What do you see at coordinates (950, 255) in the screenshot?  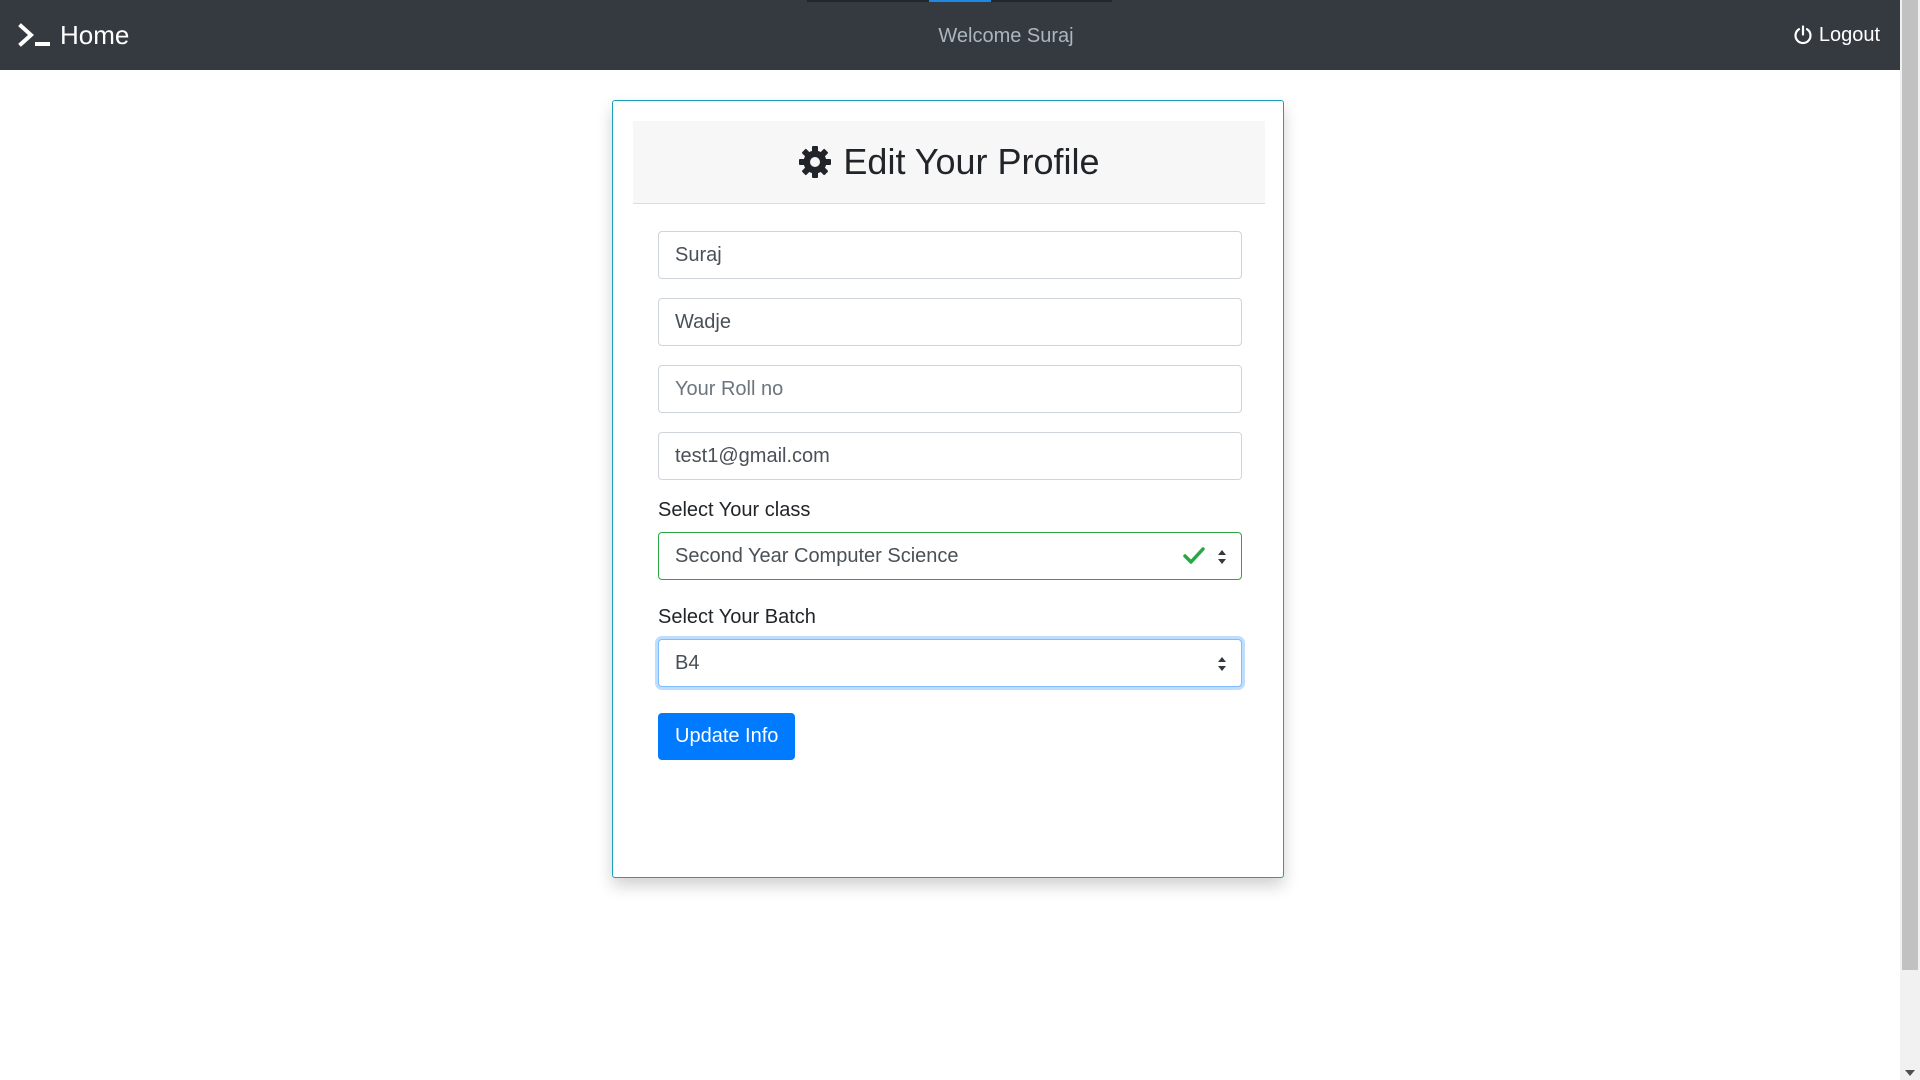 I see `first-name-field` at bounding box center [950, 255].